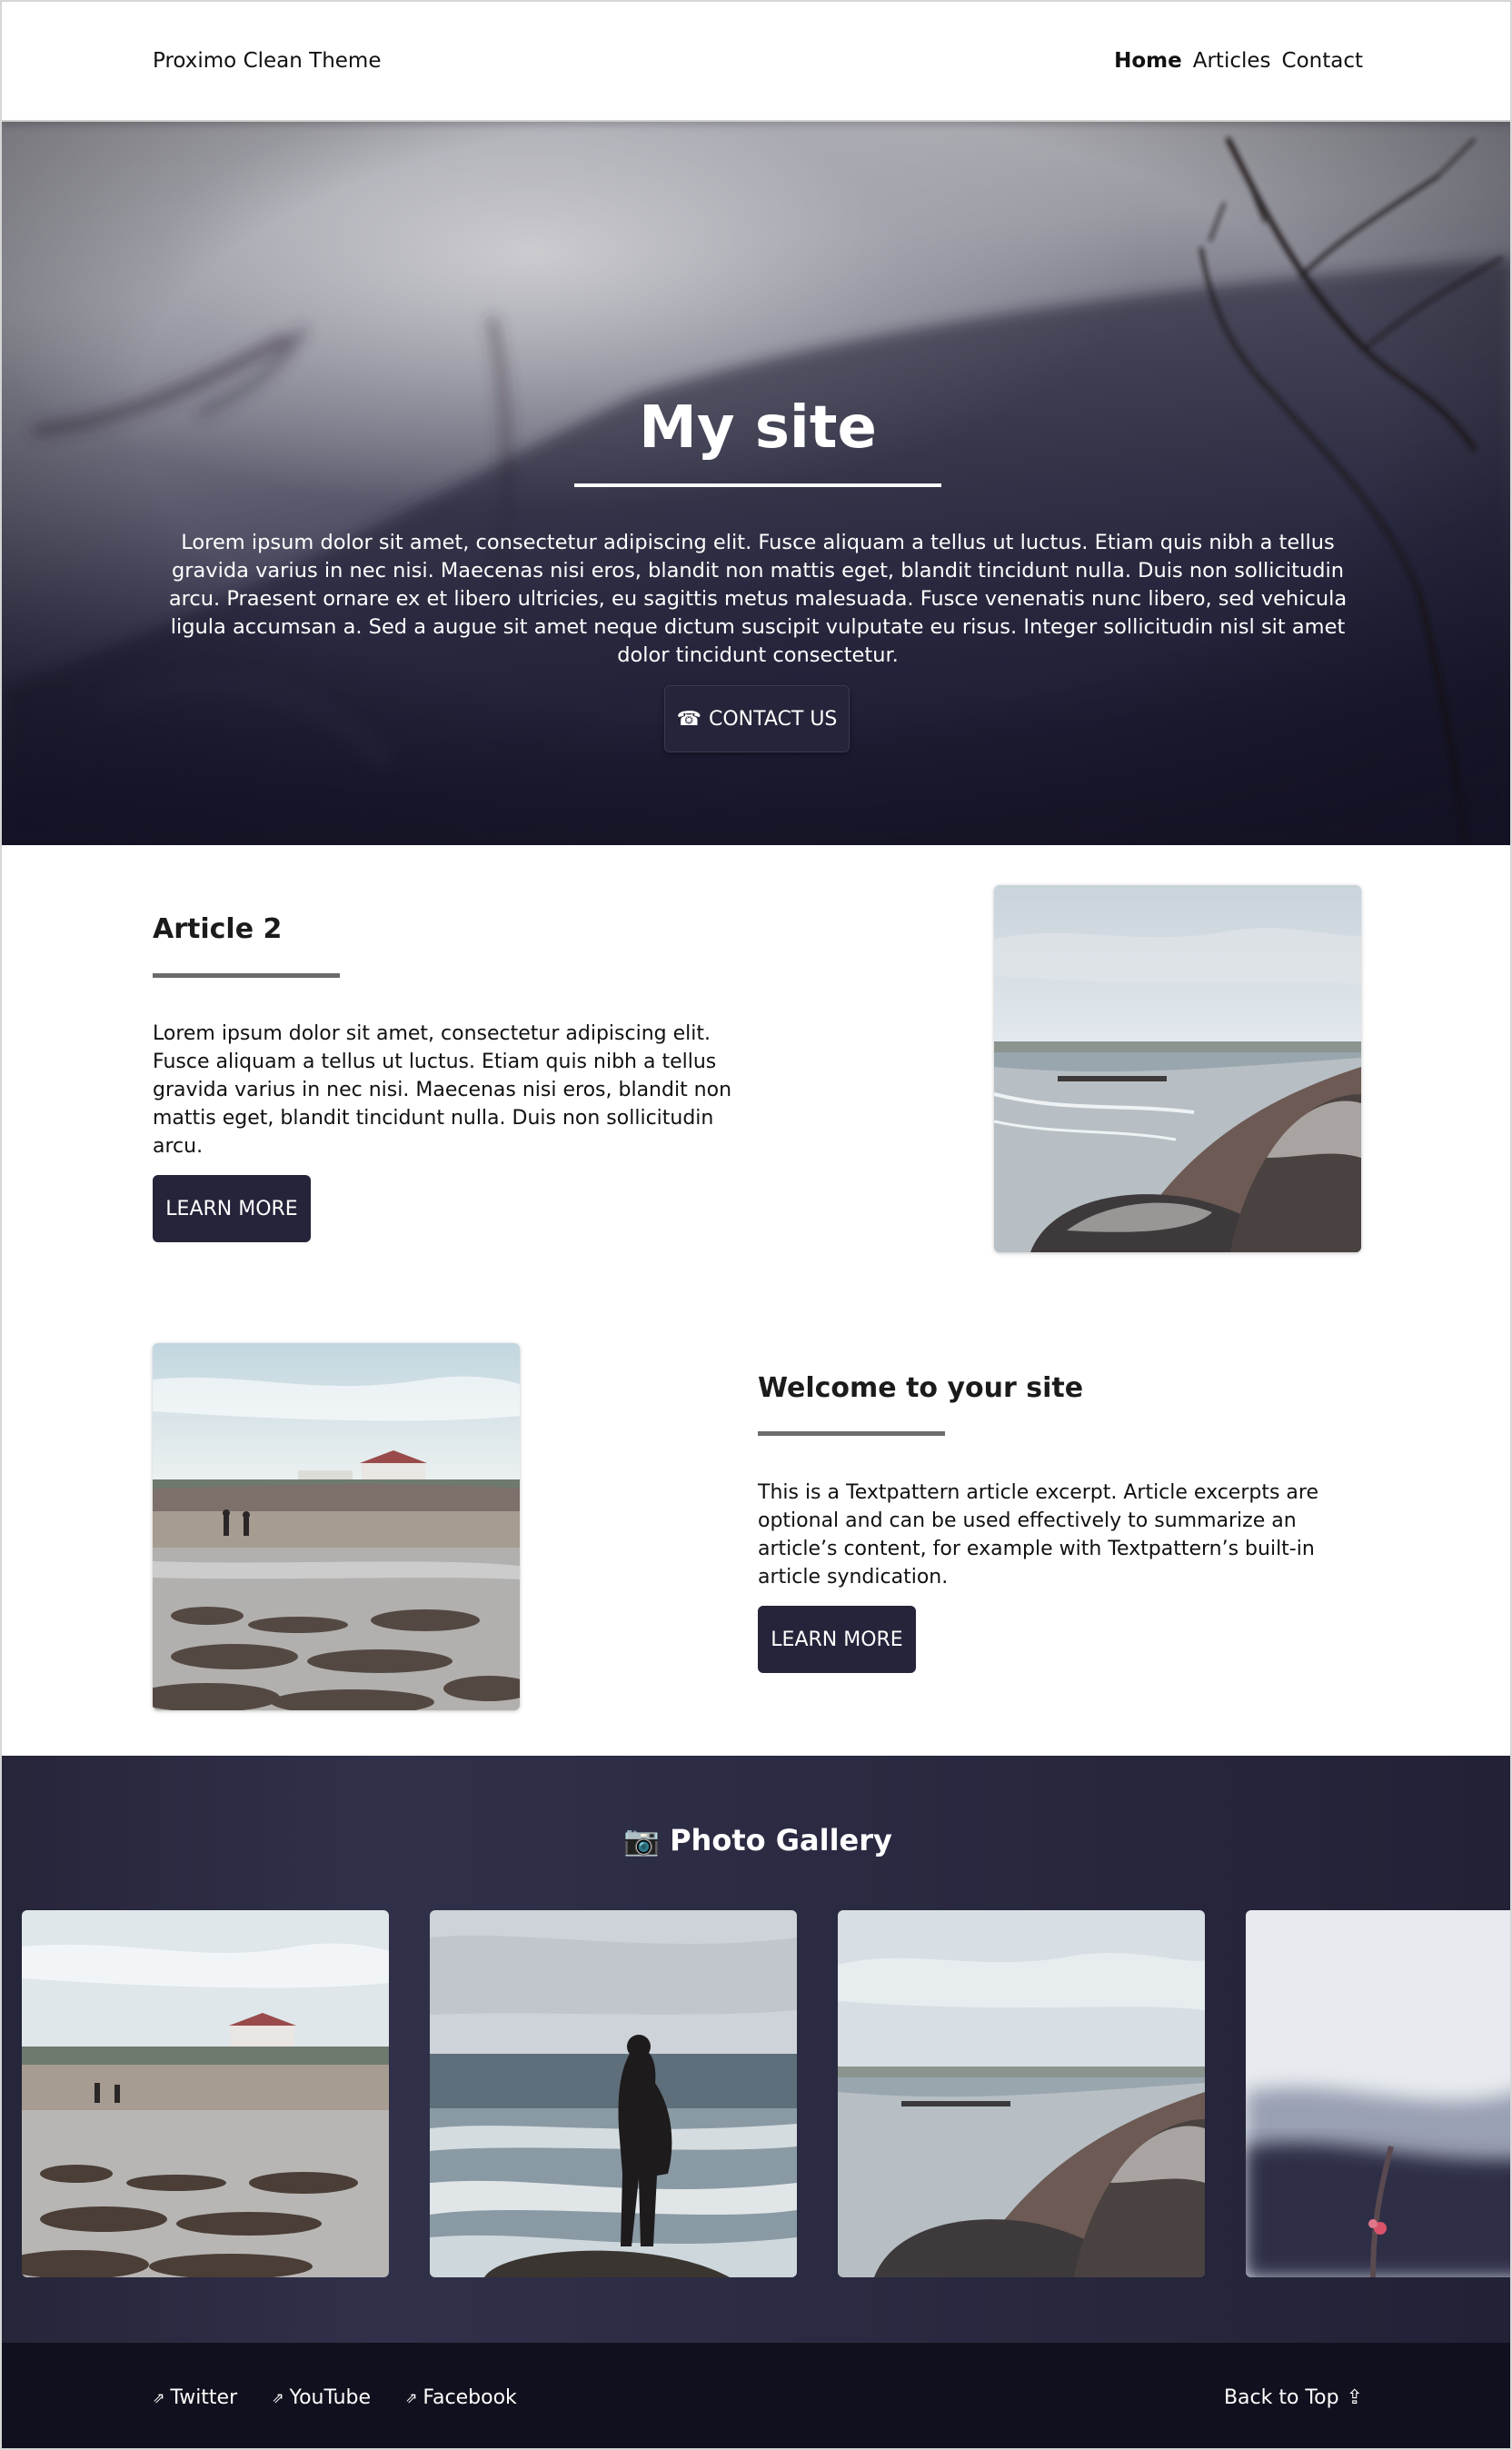 This screenshot has width=1512, height=2450. Describe the element at coordinates (1232, 61) in the screenshot. I see `nav-articles-link: Articles` at that location.